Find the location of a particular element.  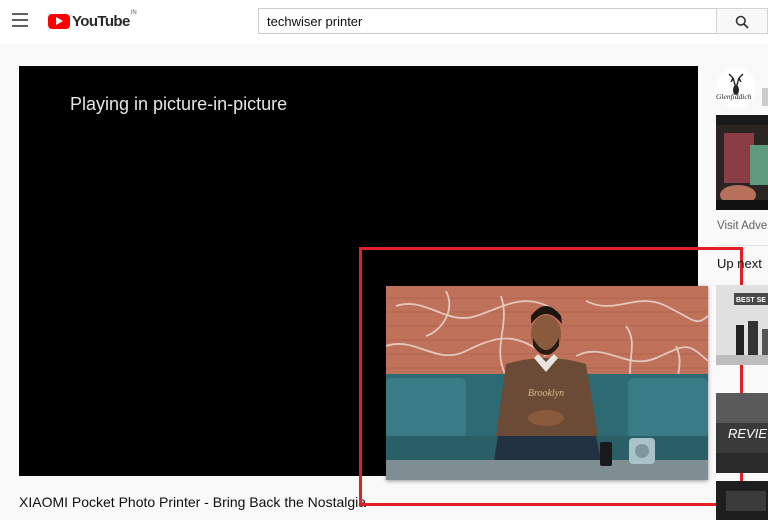

up-next-thumbnail is located at coordinates (742, 500).